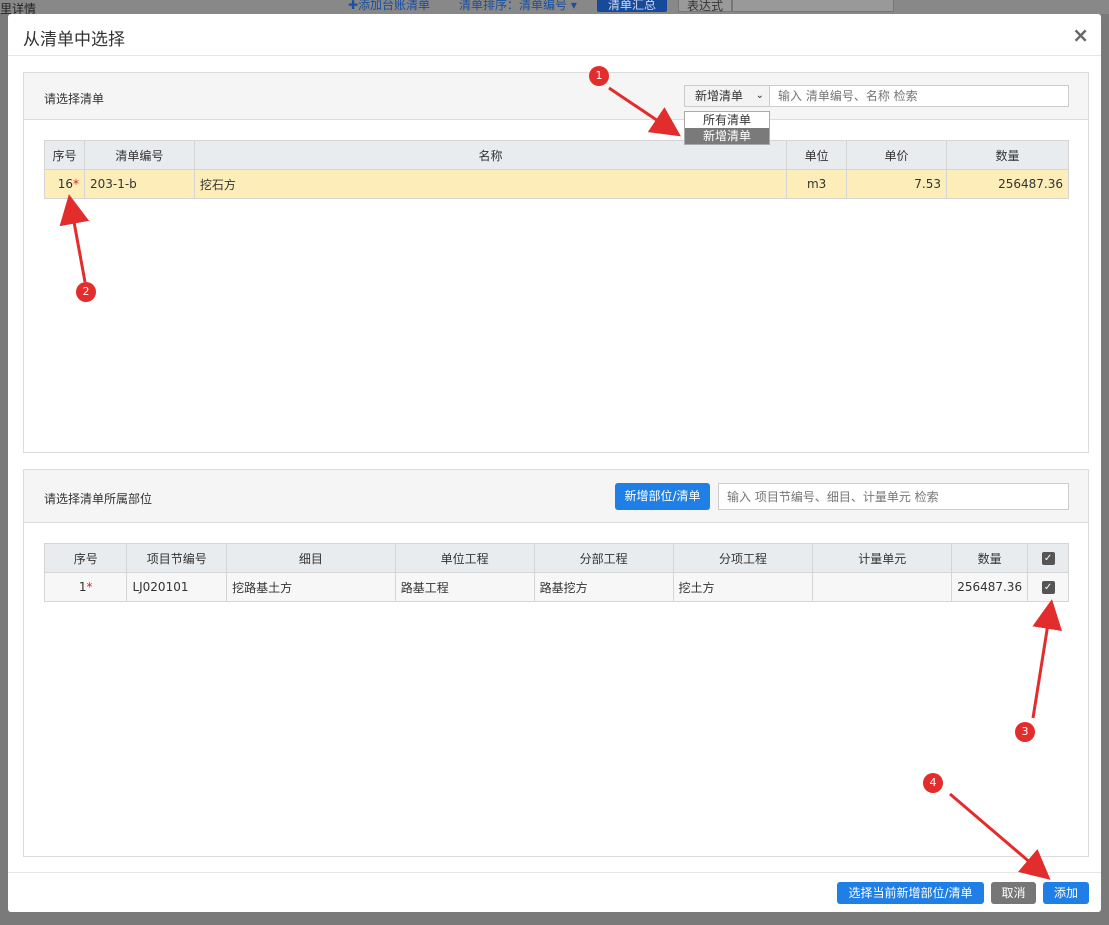  I want to click on annotation-marker-2: 2, so click(86, 292).